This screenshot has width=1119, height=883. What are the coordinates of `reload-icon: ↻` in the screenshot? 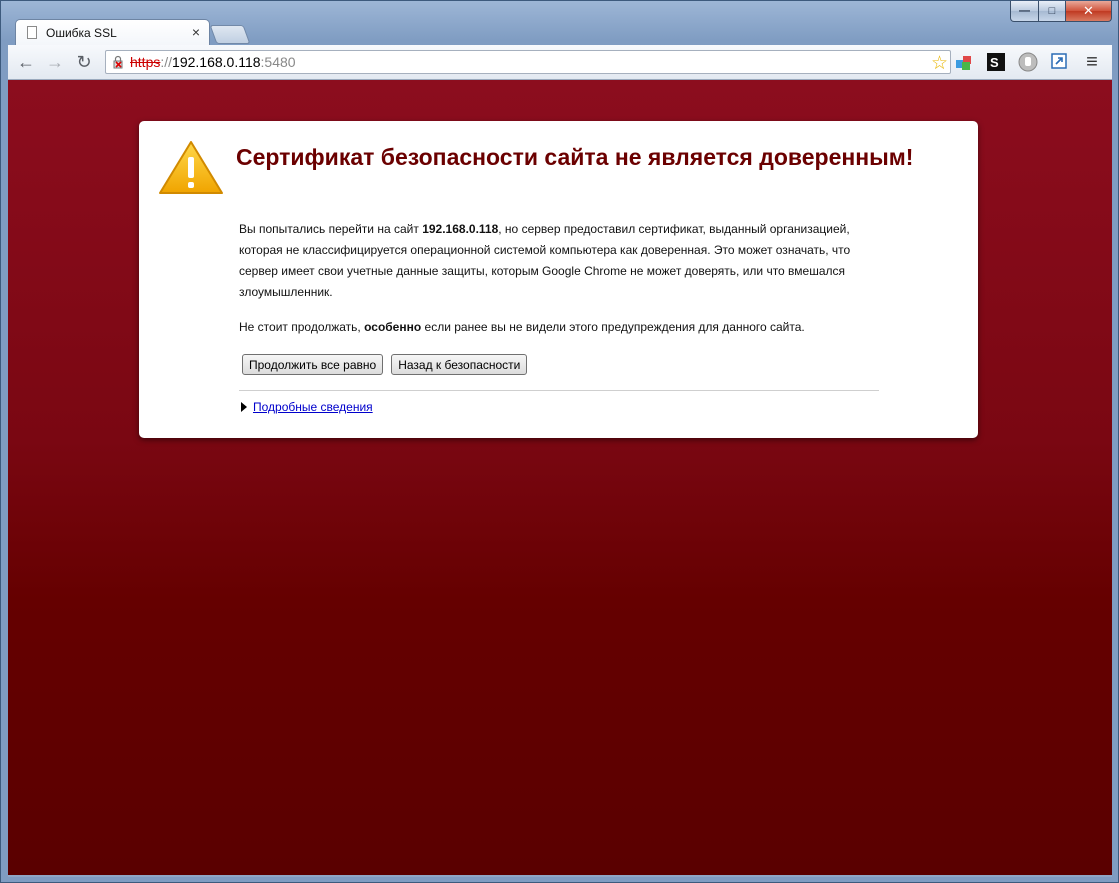 It's located at (84, 62).